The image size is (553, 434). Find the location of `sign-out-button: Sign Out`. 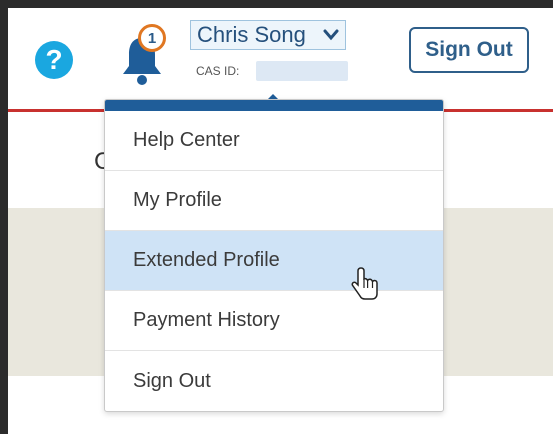

sign-out-button: Sign Out is located at coordinates (469, 50).